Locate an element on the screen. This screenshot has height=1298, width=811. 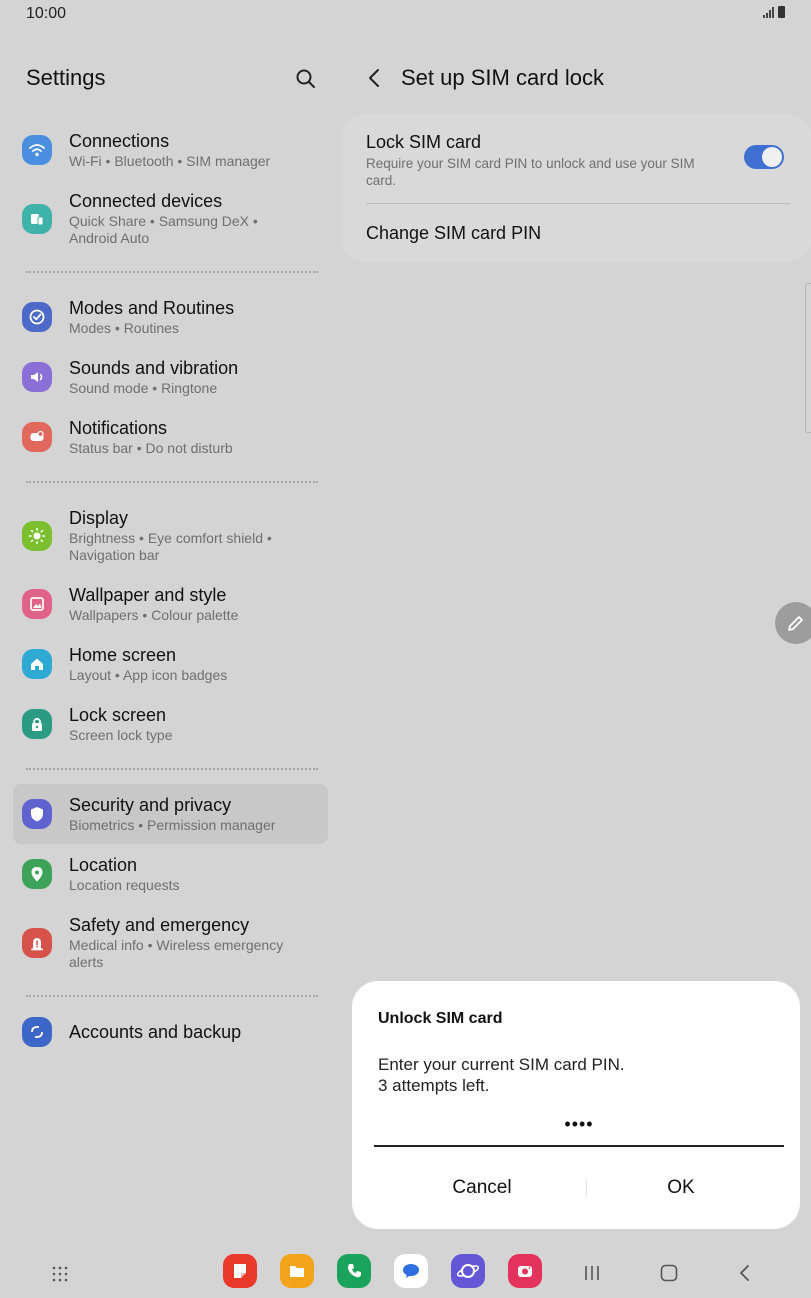
back-button is located at coordinates (375, 78).